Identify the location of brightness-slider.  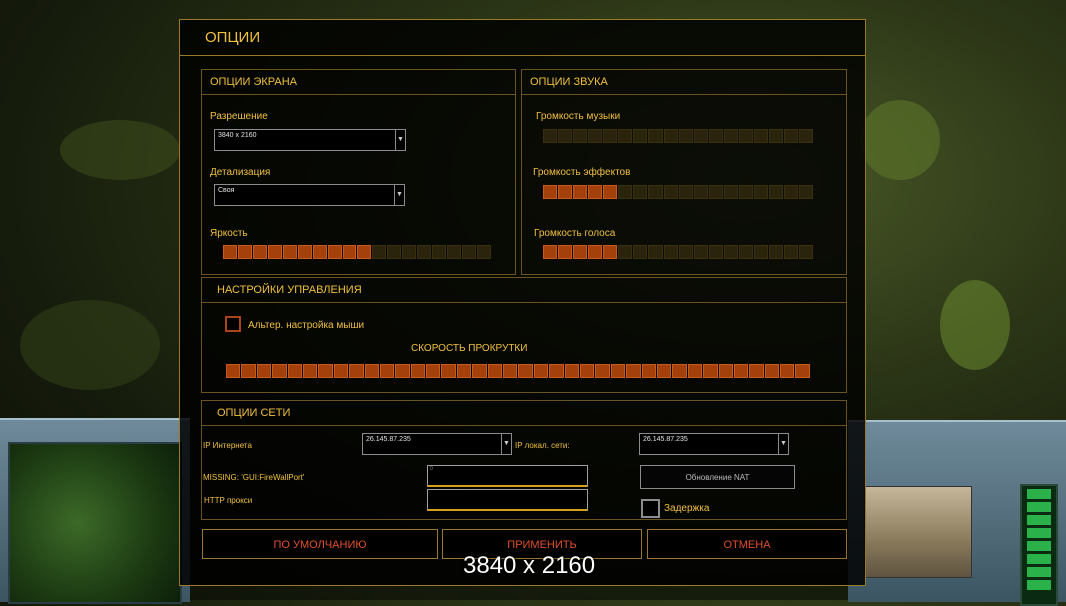
(357, 252).